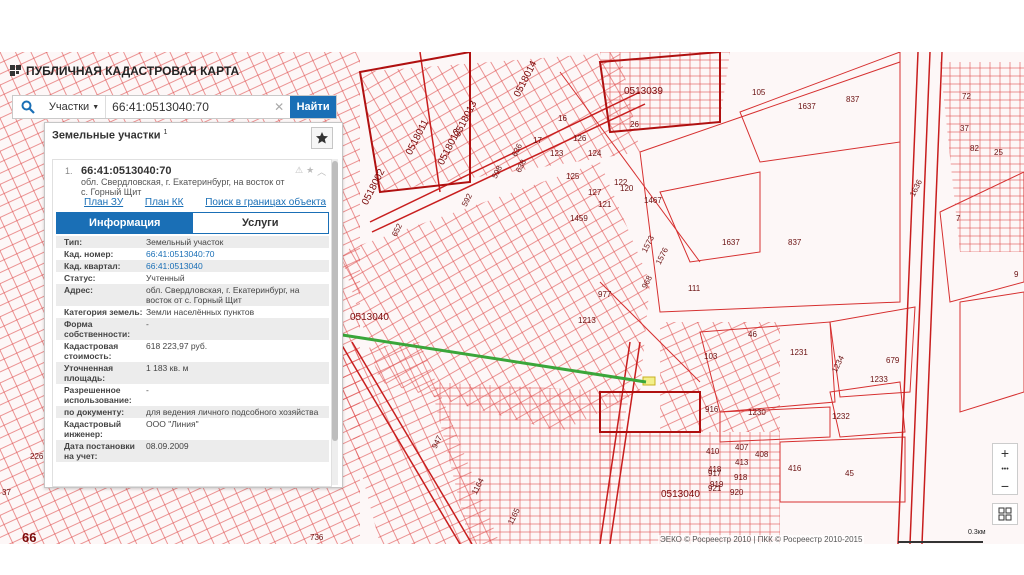 This screenshot has width=1024, height=575. I want to click on app-title: ПУБЛИЧНАЯ КАДАСТРОВАЯ КАРТА, so click(133, 71).